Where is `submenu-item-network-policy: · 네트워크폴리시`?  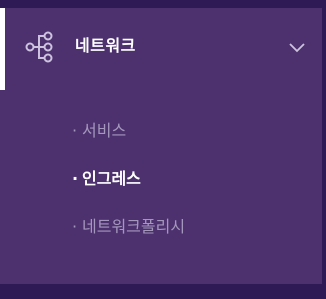 submenu-item-network-policy: · 네트워크폴리시 is located at coordinates (128, 238).